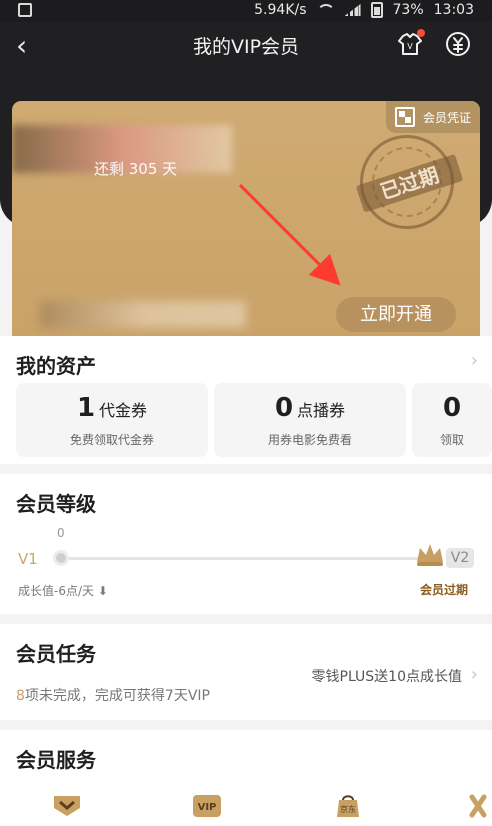 The height and width of the screenshot is (826, 492). I want to click on coin-icon, so click(458, 44).